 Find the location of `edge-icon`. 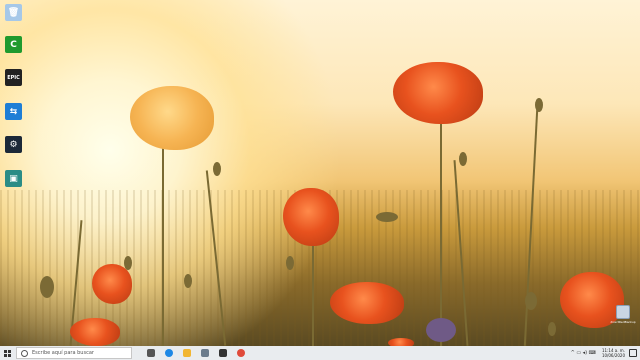

edge-icon is located at coordinates (169, 353).